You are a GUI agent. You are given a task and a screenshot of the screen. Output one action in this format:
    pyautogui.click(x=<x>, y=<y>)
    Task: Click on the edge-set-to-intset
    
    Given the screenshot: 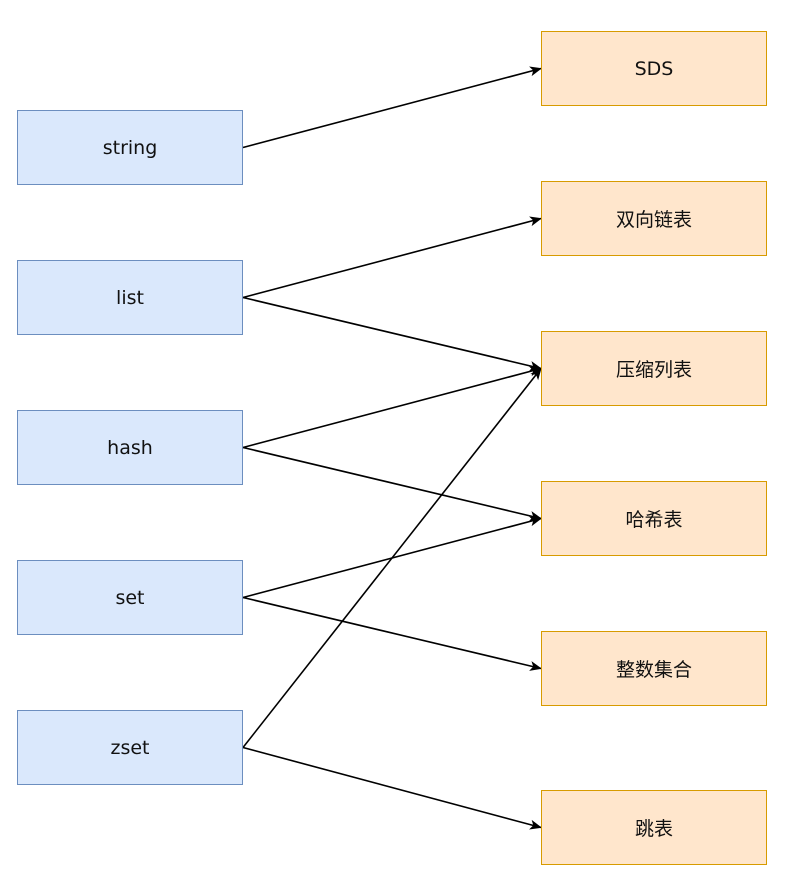 What is the action you would take?
    pyautogui.click(x=392, y=633)
    